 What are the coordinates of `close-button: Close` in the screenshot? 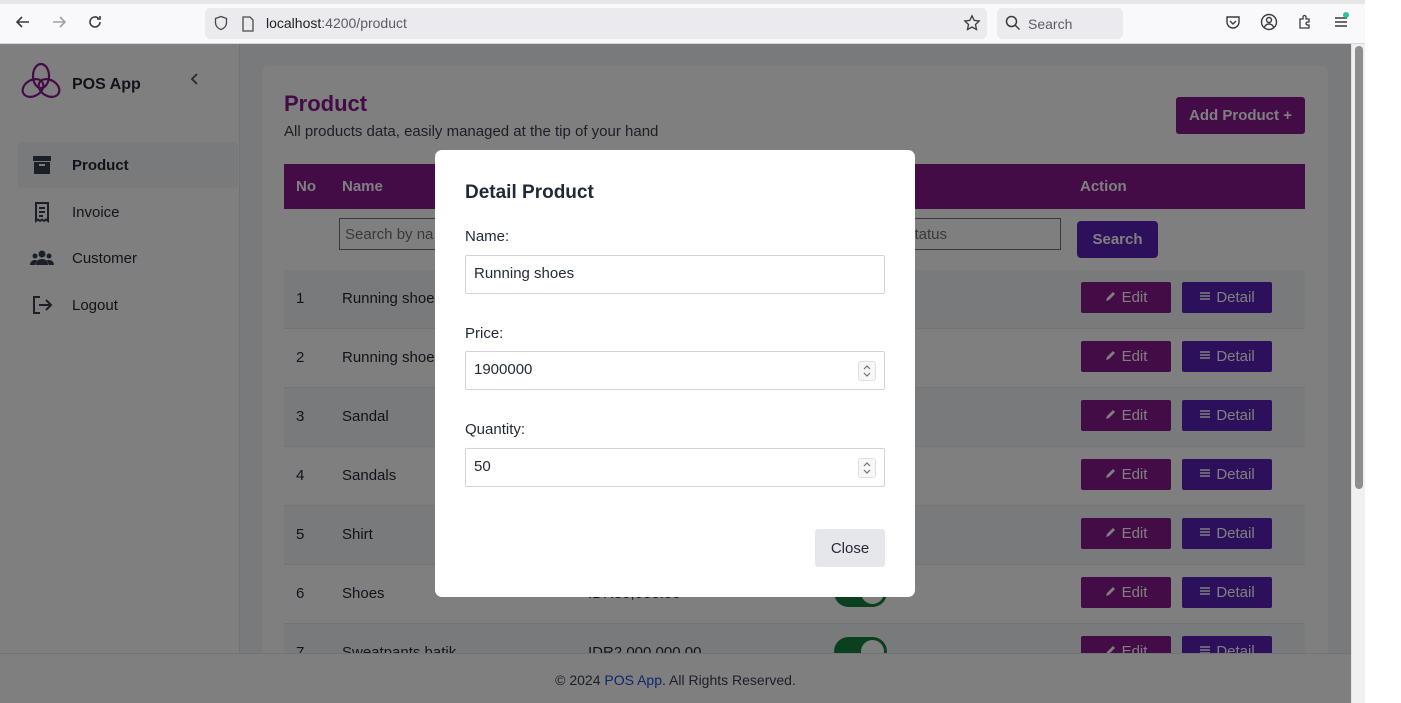 It's located at (850, 548).